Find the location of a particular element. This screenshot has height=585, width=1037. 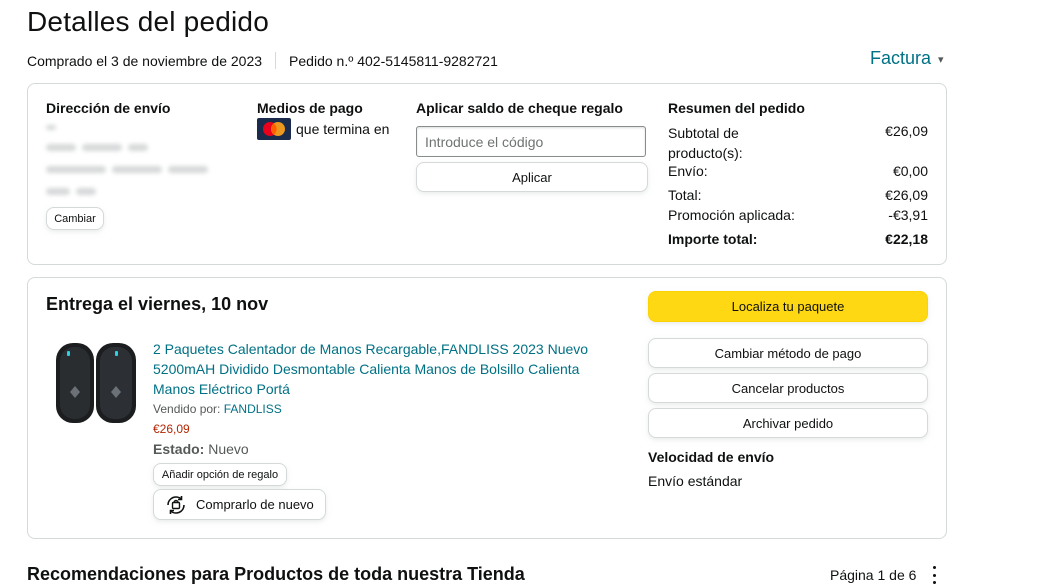

more-options-icon is located at coordinates (934, 575).